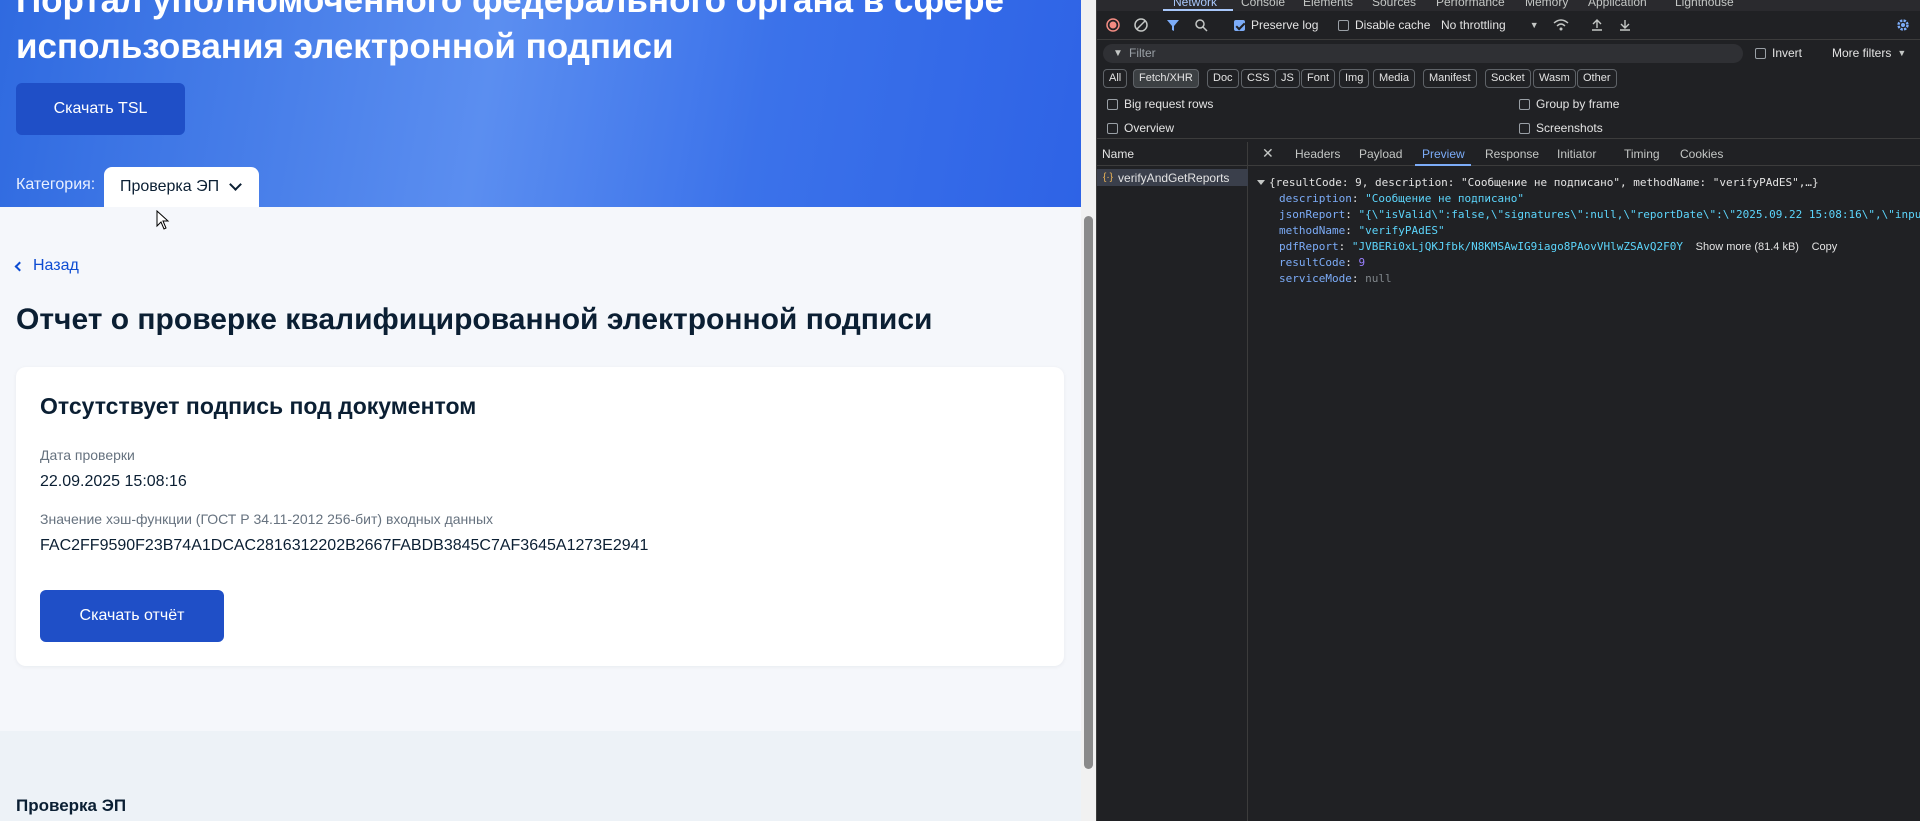  I want to click on key-resultcode: resultCode, so click(1312, 262).